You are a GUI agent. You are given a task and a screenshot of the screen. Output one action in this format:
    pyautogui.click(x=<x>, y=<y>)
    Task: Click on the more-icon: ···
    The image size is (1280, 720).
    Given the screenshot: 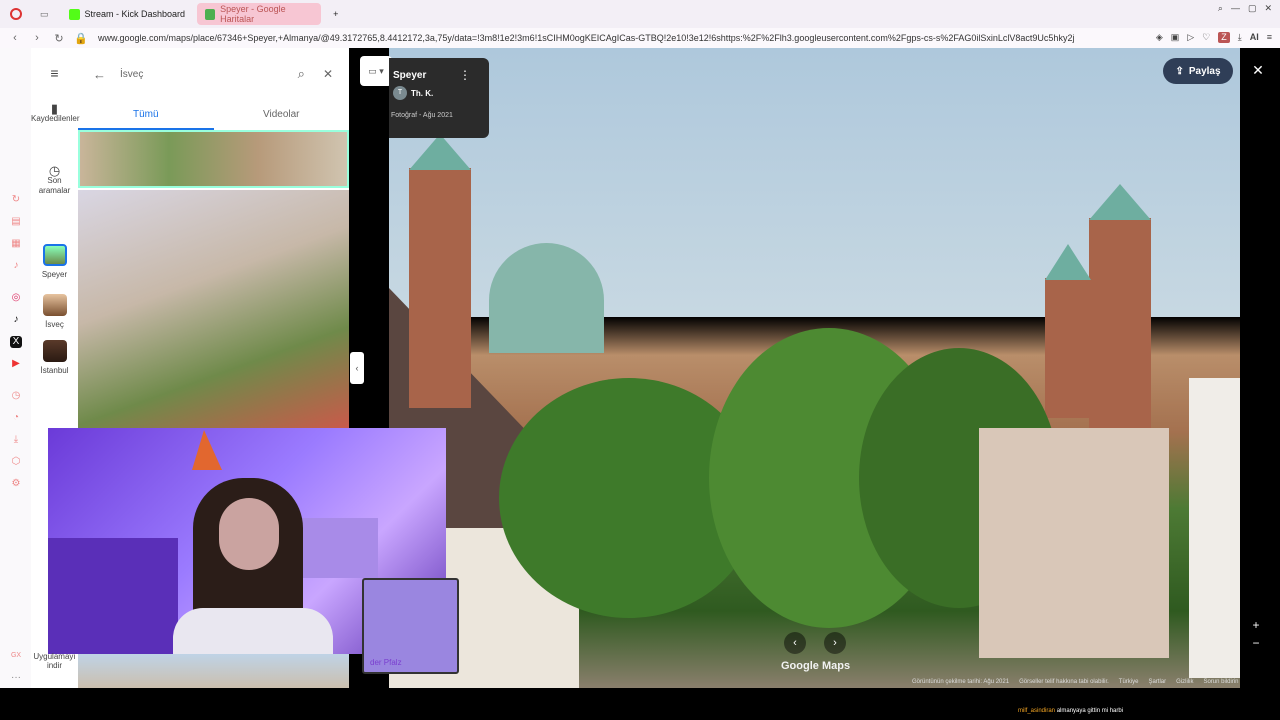 What is the action you would take?
    pyautogui.click(x=16, y=678)
    